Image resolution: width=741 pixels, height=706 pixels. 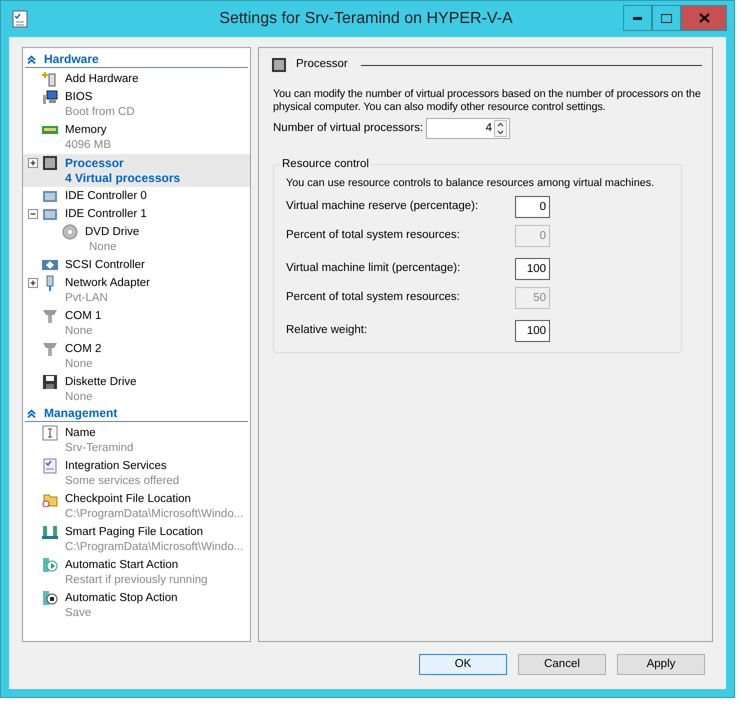 What do you see at coordinates (136, 440) in the screenshot?
I see `tree-item: Name Srv-Teramind` at bounding box center [136, 440].